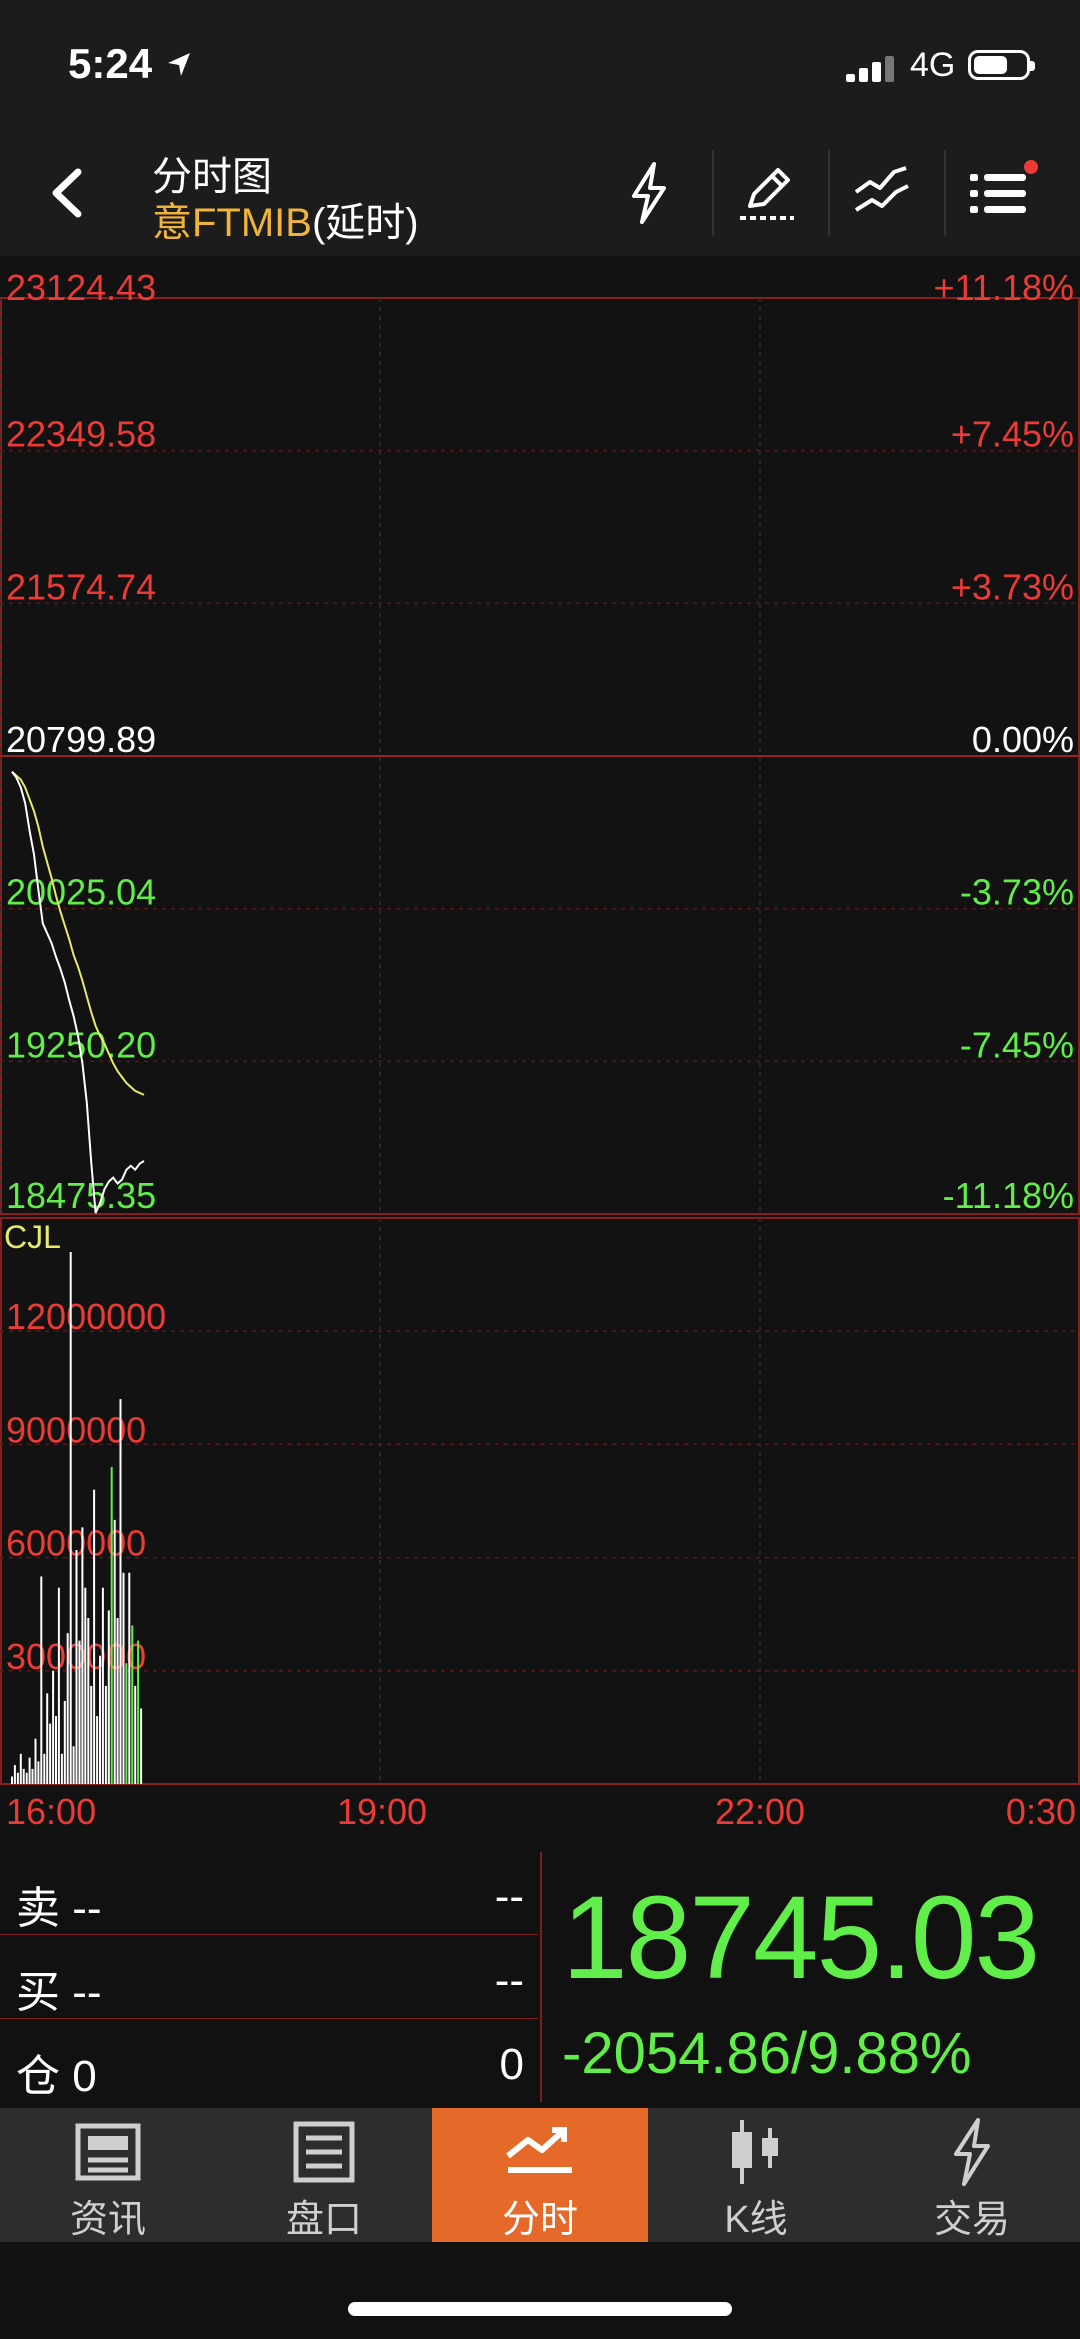 The height and width of the screenshot is (2339, 1080). I want to click on nav-bar: 分时图 意FTMIB(延时), so click(540, 193).